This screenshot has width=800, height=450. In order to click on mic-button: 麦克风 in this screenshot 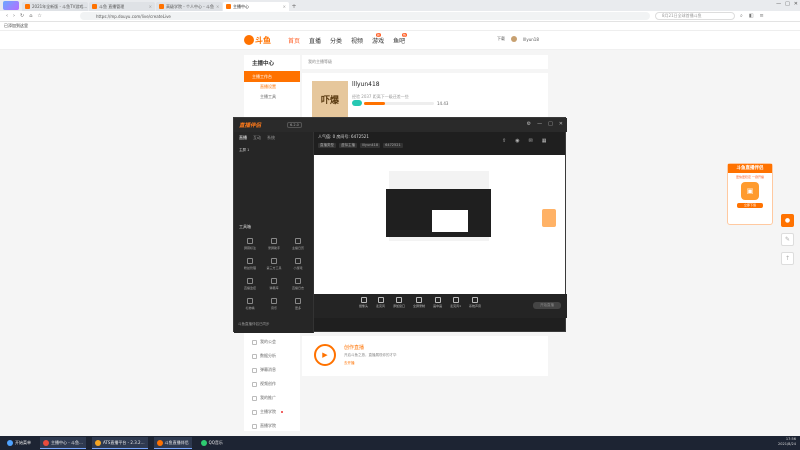, I will do `click(380, 302)`.